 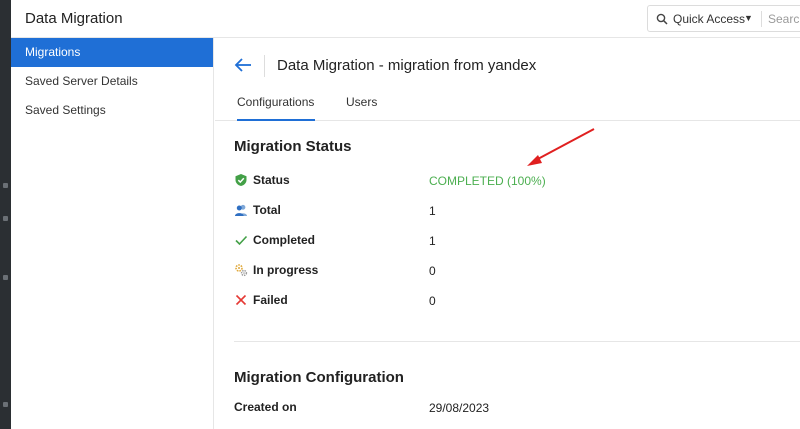 I want to click on quick-access-bar: Quick Access ▼, so click(x=723, y=18).